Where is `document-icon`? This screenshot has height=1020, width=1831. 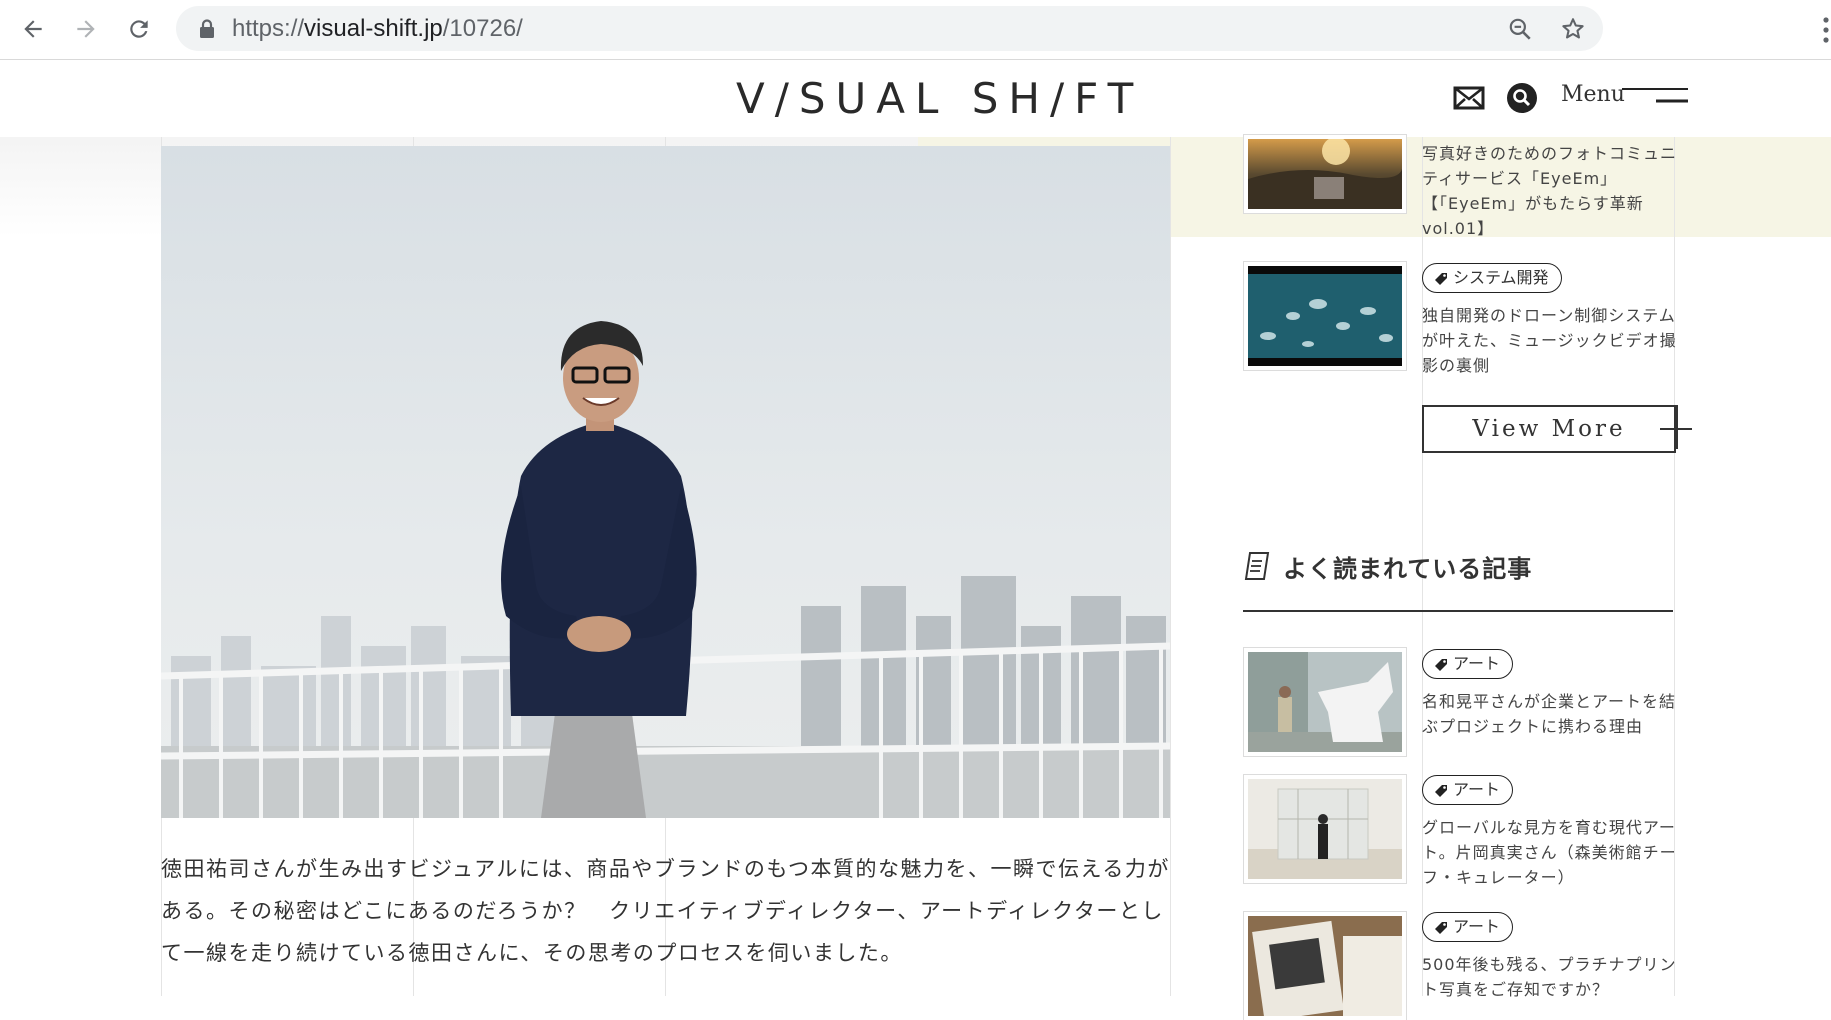
document-icon is located at coordinates (1257, 566).